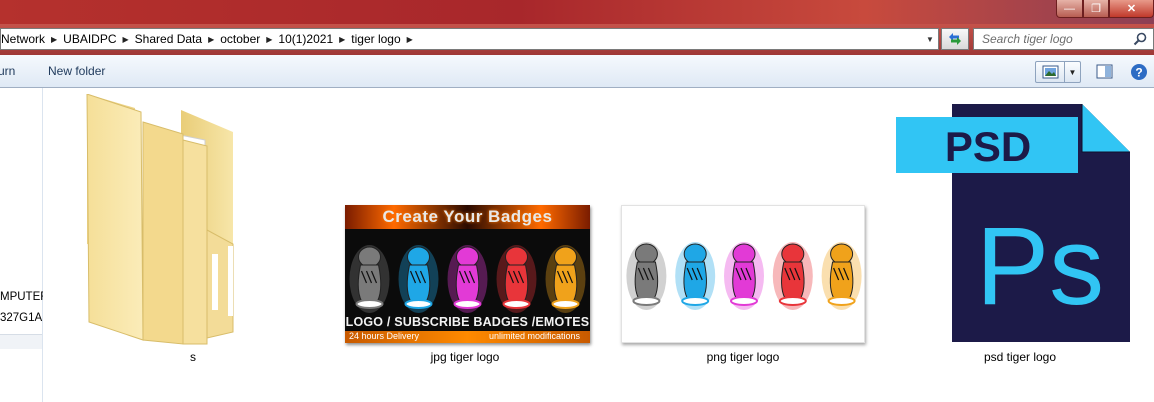 The width and height of the screenshot is (1154, 402). What do you see at coordinates (168, 39) in the screenshot?
I see `breadcrumb-item-shared-data: Shared Data` at bounding box center [168, 39].